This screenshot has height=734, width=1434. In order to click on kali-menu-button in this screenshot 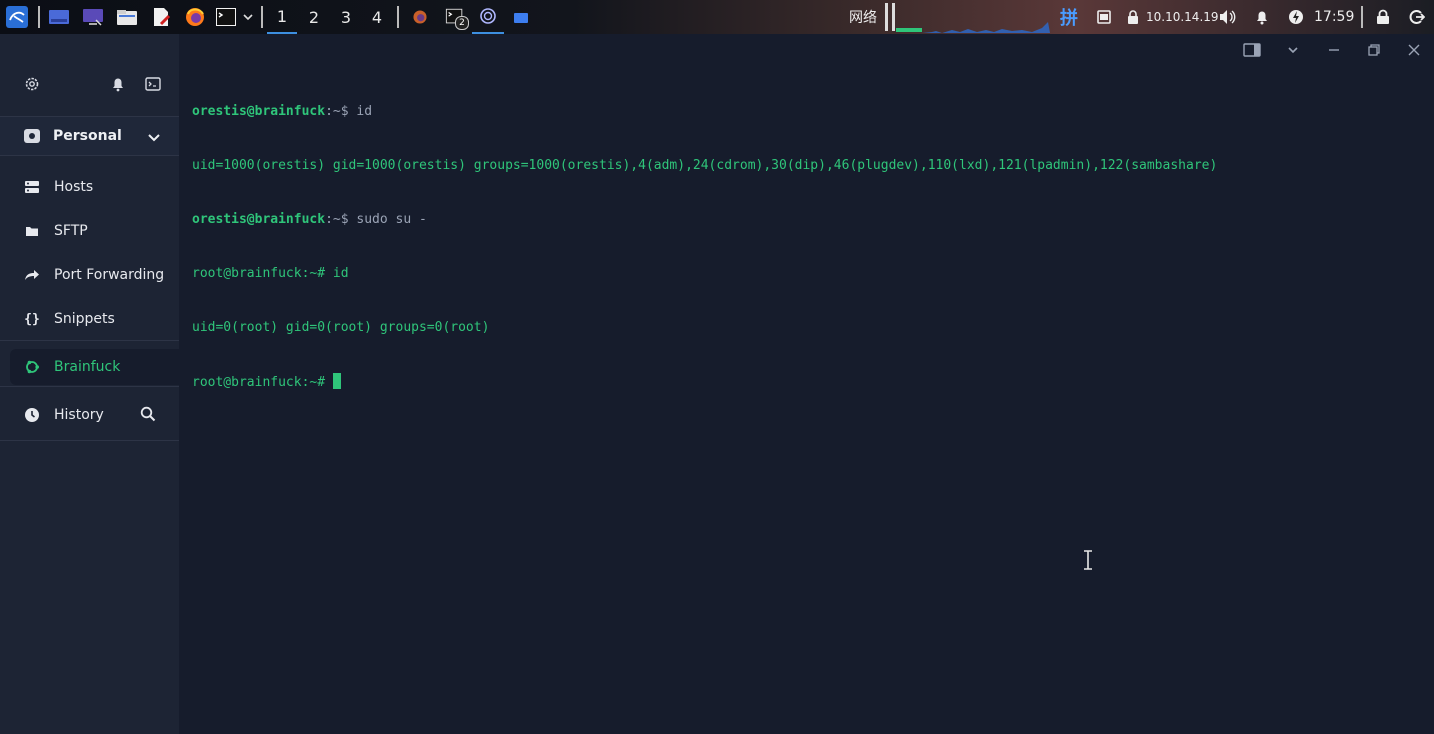, I will do `click(17, 17)`.